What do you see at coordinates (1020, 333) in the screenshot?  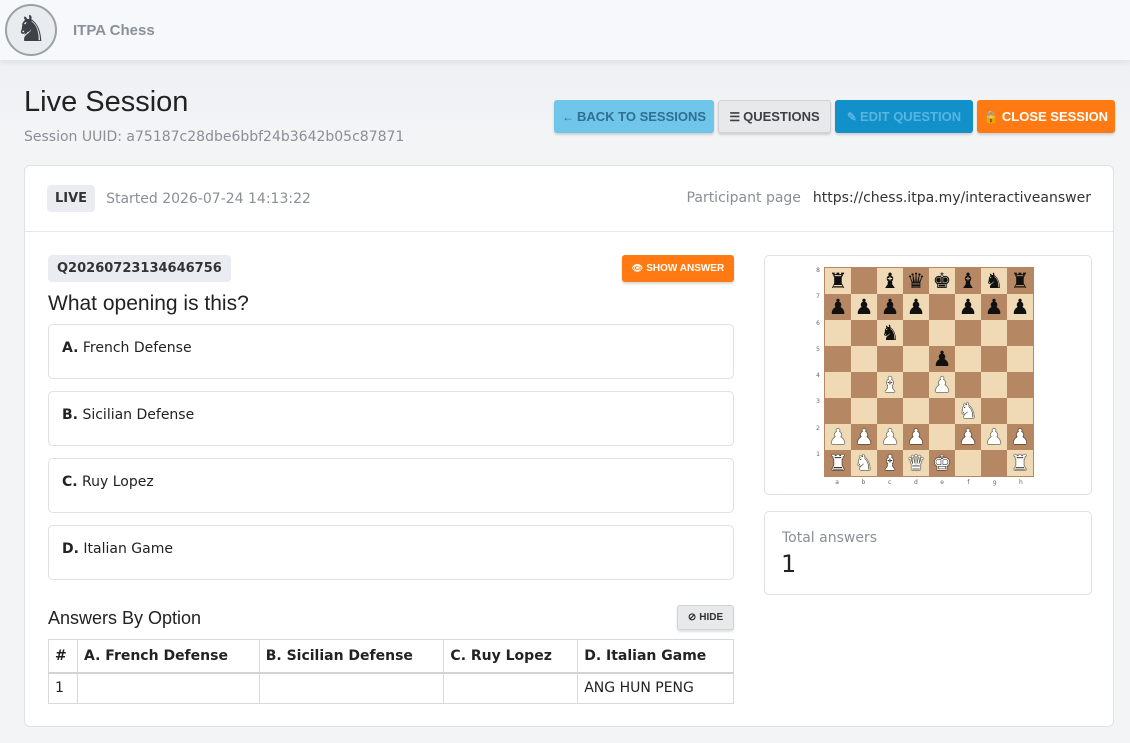 I see `board-square-h6` at bounding box center [1020, 333].